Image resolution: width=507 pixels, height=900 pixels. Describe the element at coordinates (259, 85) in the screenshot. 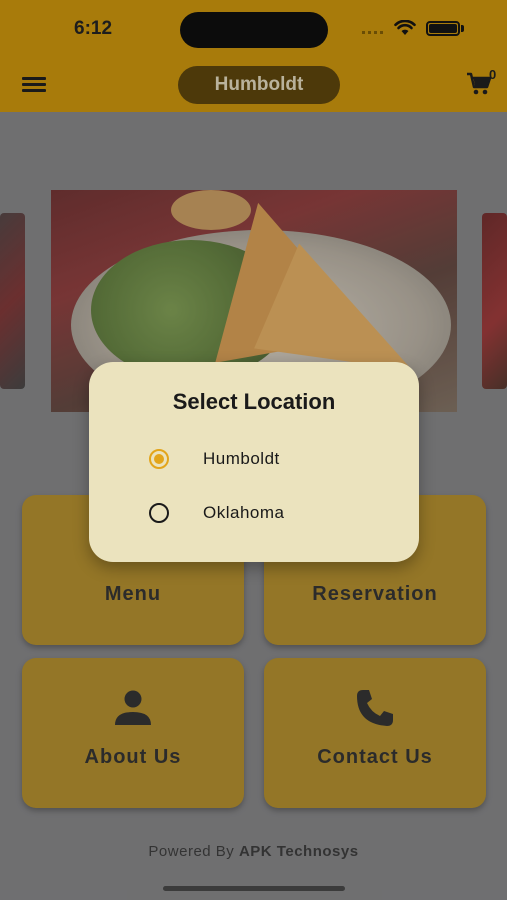

I see `location-button: Humboldt` at that location.